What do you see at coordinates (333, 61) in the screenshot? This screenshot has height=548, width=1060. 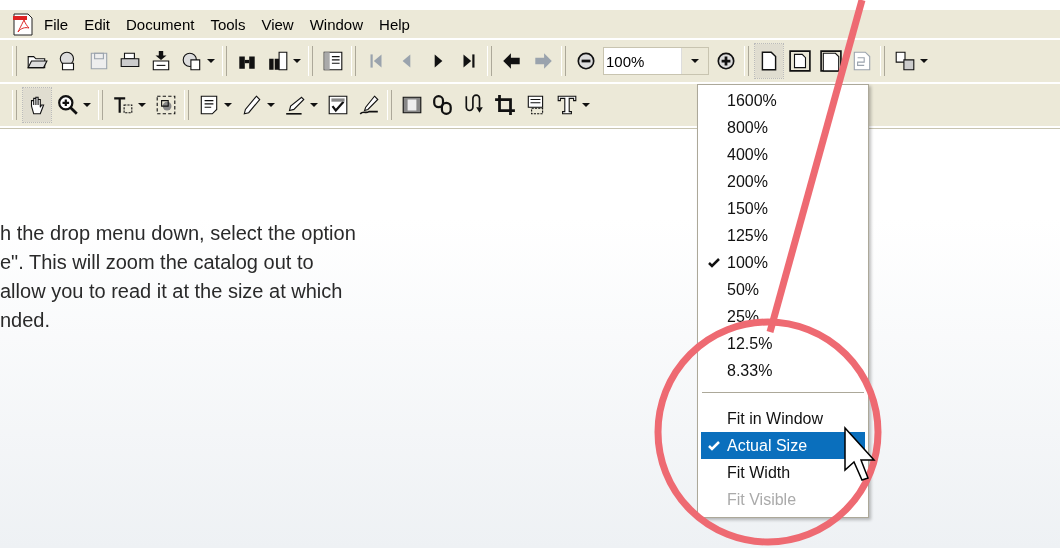 I see `panel-icon` at bounding box center [333, 61].